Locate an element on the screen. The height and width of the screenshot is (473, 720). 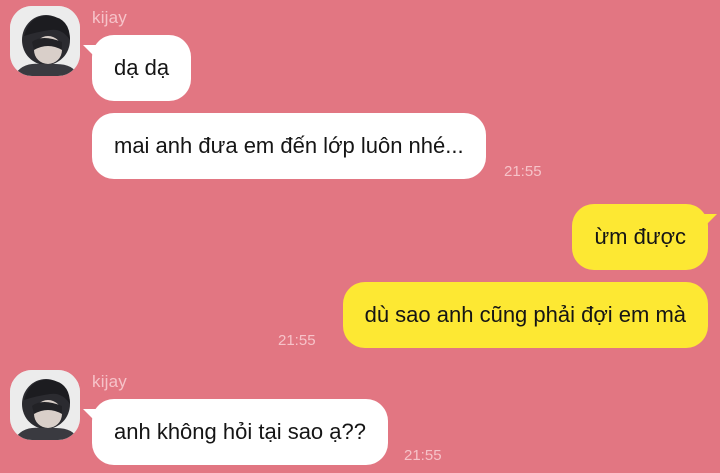
message-text: dạ dạ is located at coordinates (142, 67).